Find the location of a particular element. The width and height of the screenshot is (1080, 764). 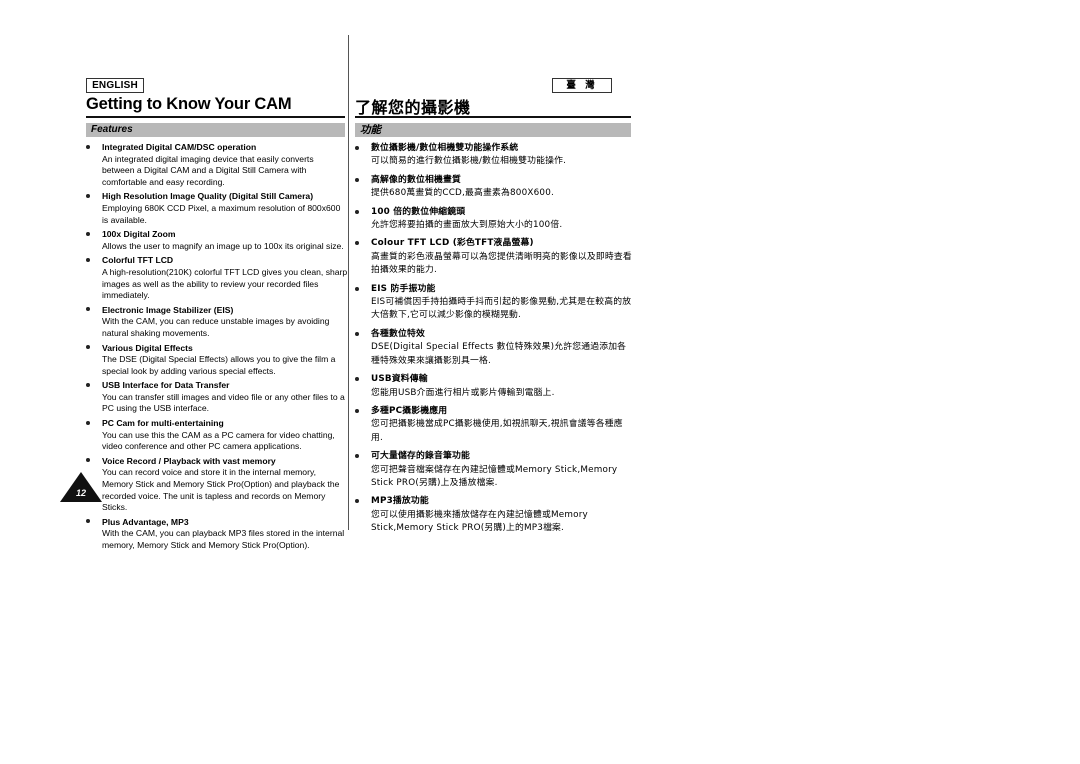

feature-zh-title: Colour TFT LCD (彩色TFT液晶螢幕) is located at coordinates (452, 243).